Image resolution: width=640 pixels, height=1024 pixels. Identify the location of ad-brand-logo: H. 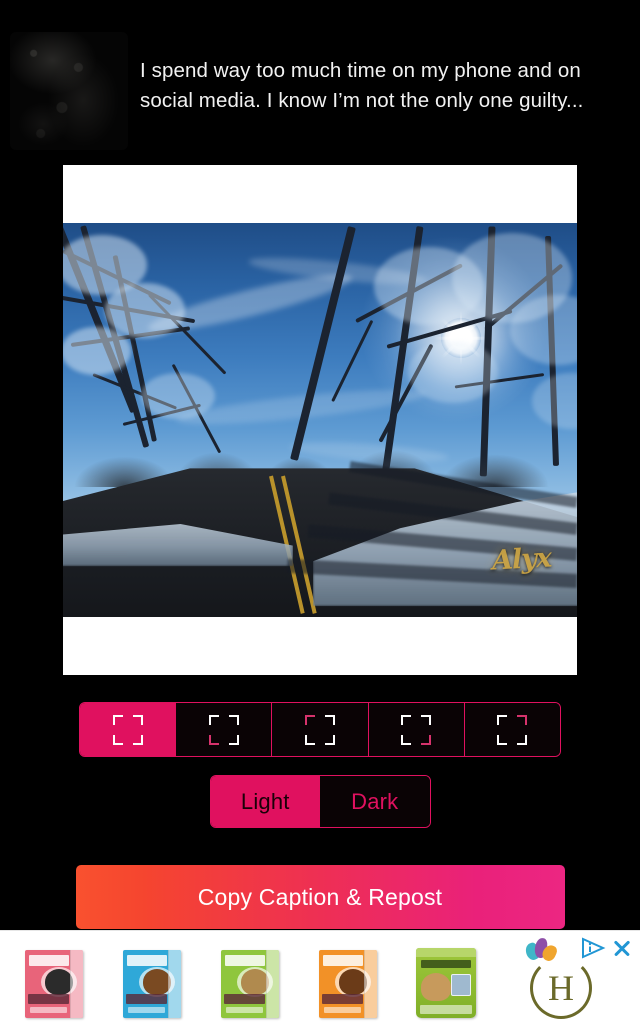
(561, 987).